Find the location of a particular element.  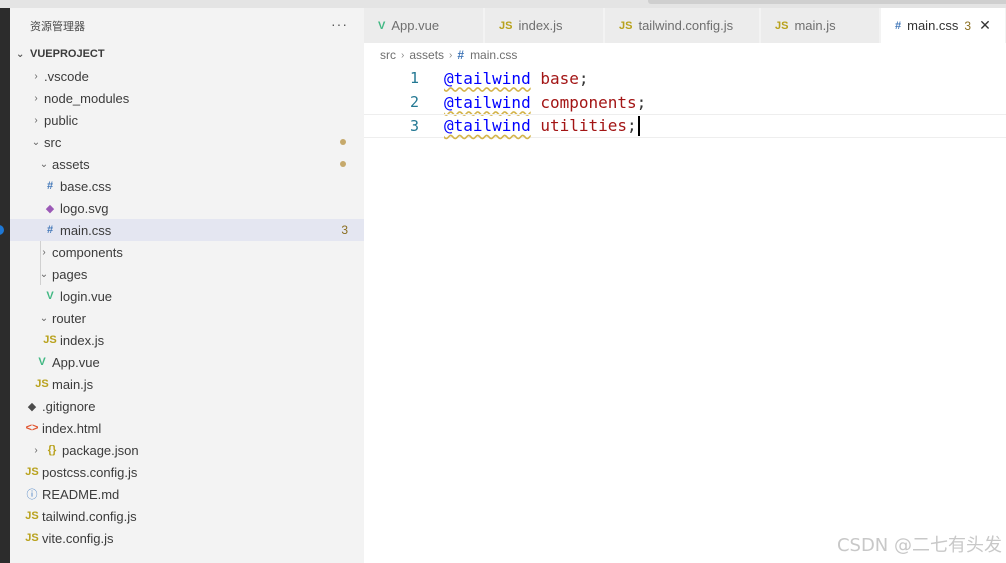

tab-index-js: JS index.js is located at coordinates (544, 25).